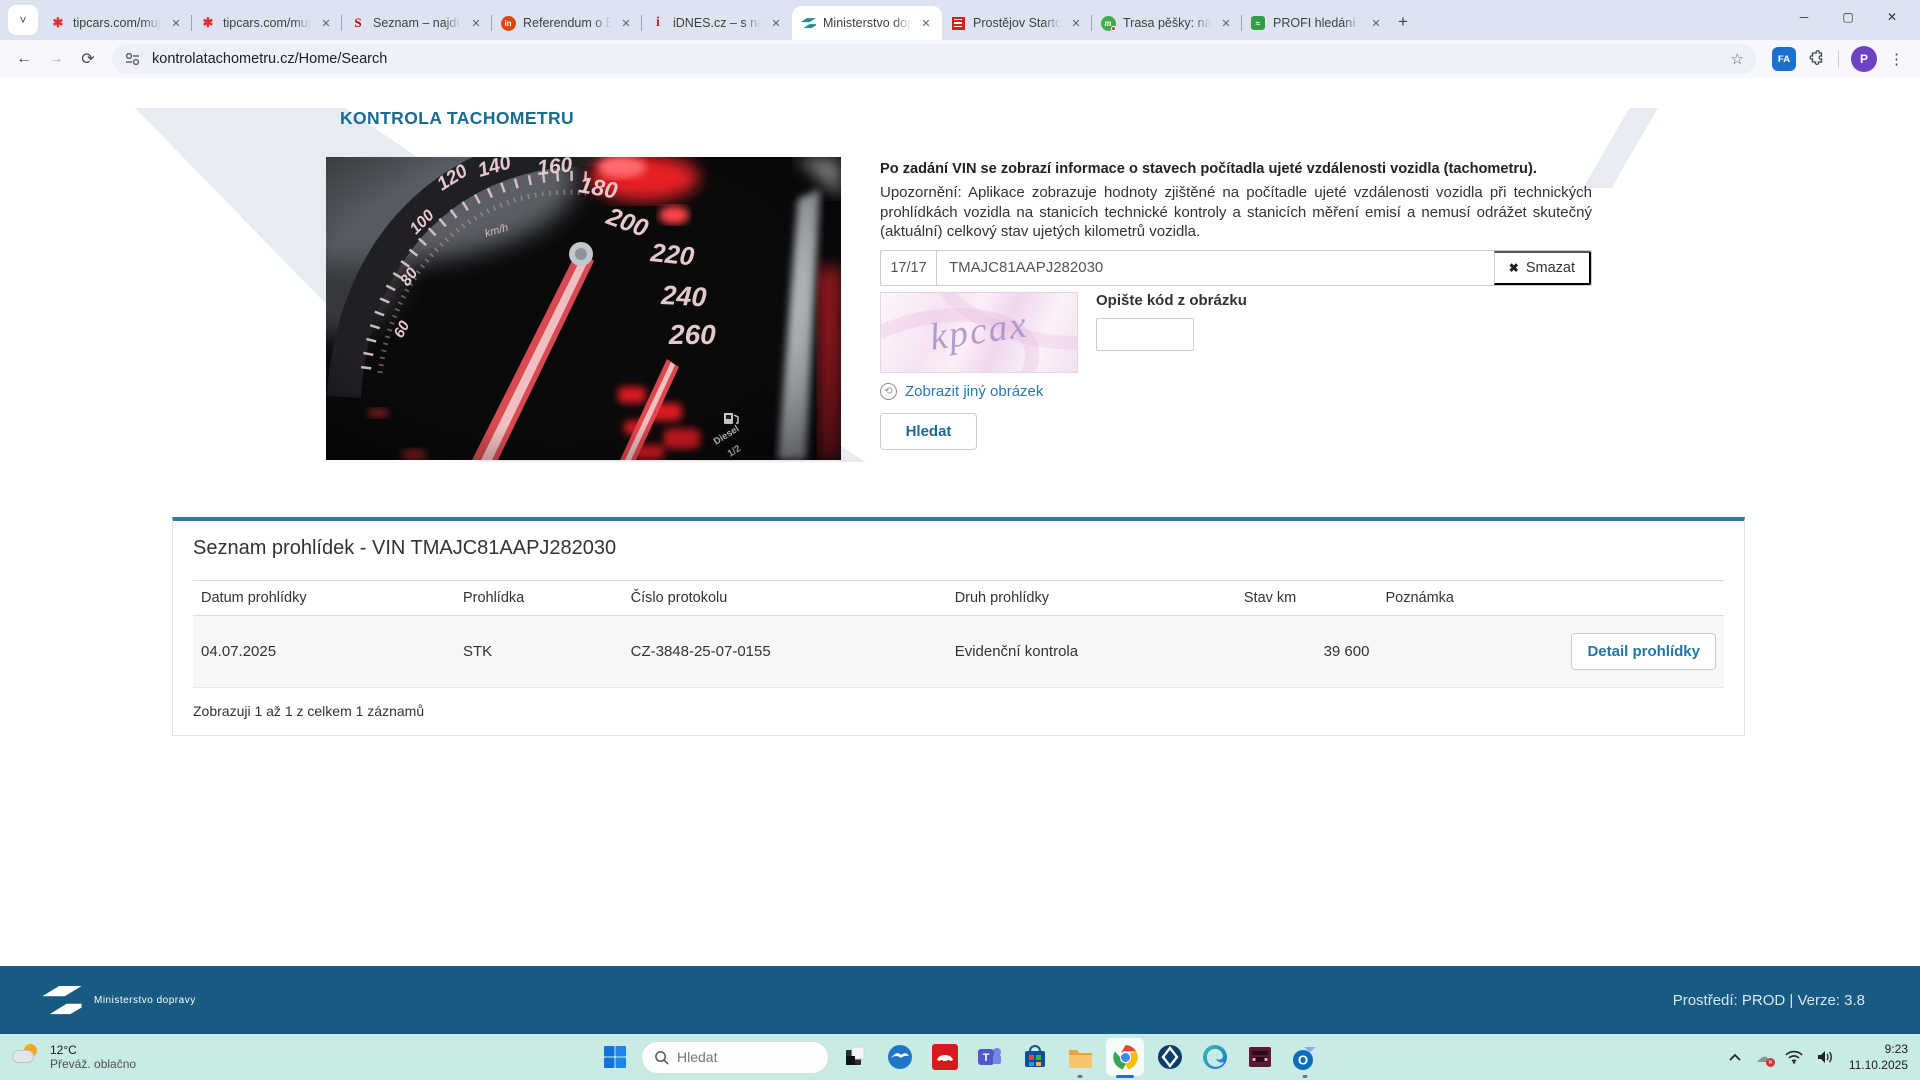  Describe the element at coordinates (1035, 1057) in the screenshot. I see `microsoft-store-icon` at that location.